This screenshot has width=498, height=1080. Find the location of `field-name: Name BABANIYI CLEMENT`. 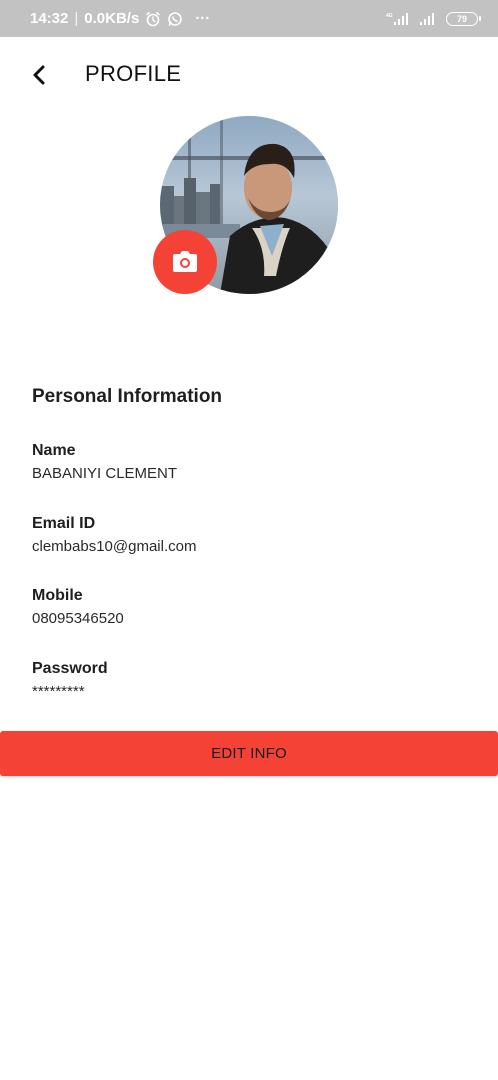

field-name: Name BABANIYI CLEMENT is located at coordinates (104, 462).